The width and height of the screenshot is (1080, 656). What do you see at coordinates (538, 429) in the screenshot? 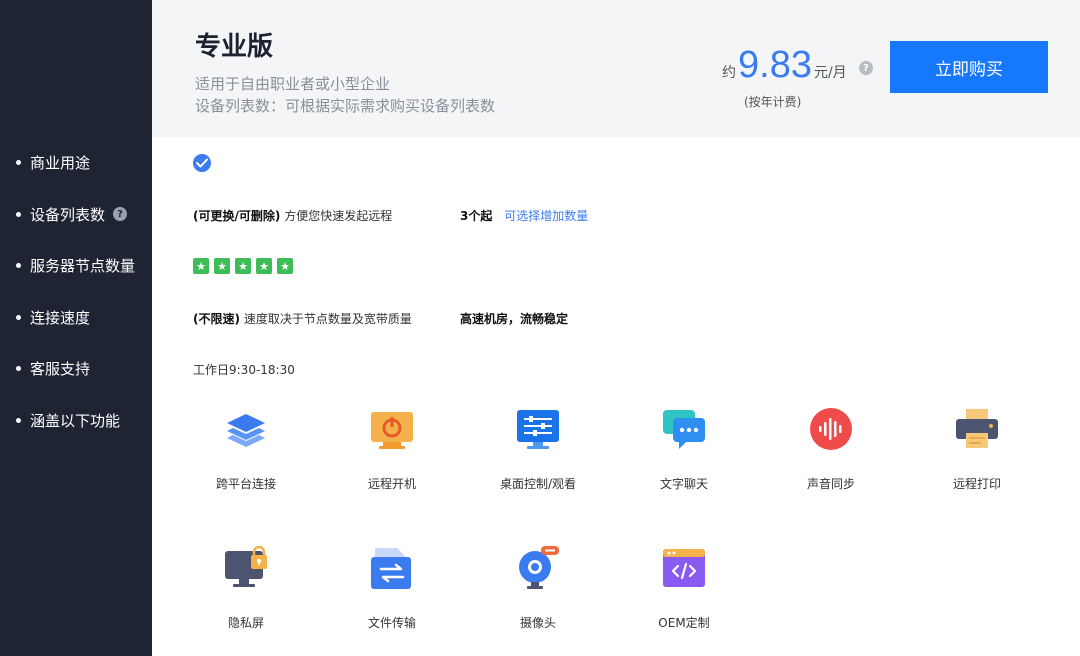
I see `desktop-control-icon` at bounding box center [538, 429].